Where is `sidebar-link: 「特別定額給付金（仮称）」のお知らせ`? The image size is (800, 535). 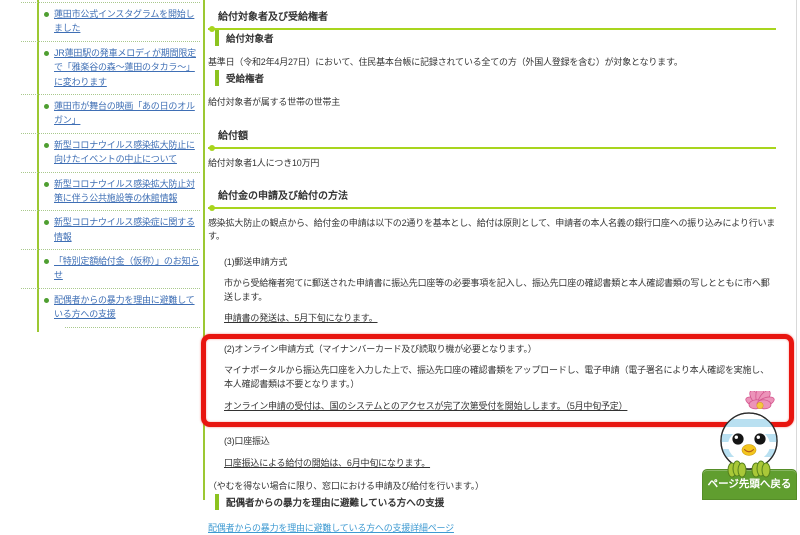 sidebar-link: 「特別定額給付金（仮称）」のお知らせ is located at coordinates (126, 268).